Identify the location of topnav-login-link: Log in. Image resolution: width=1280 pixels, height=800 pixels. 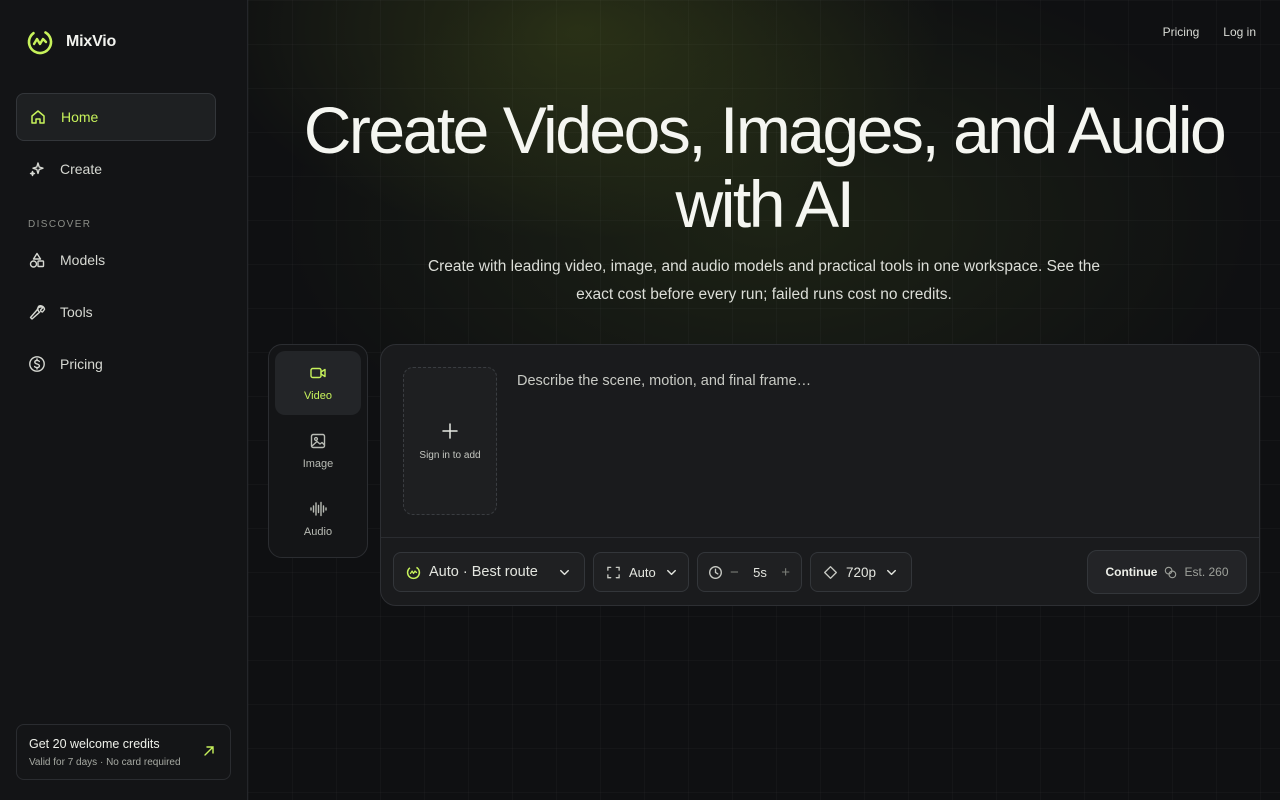
(1239, 32).